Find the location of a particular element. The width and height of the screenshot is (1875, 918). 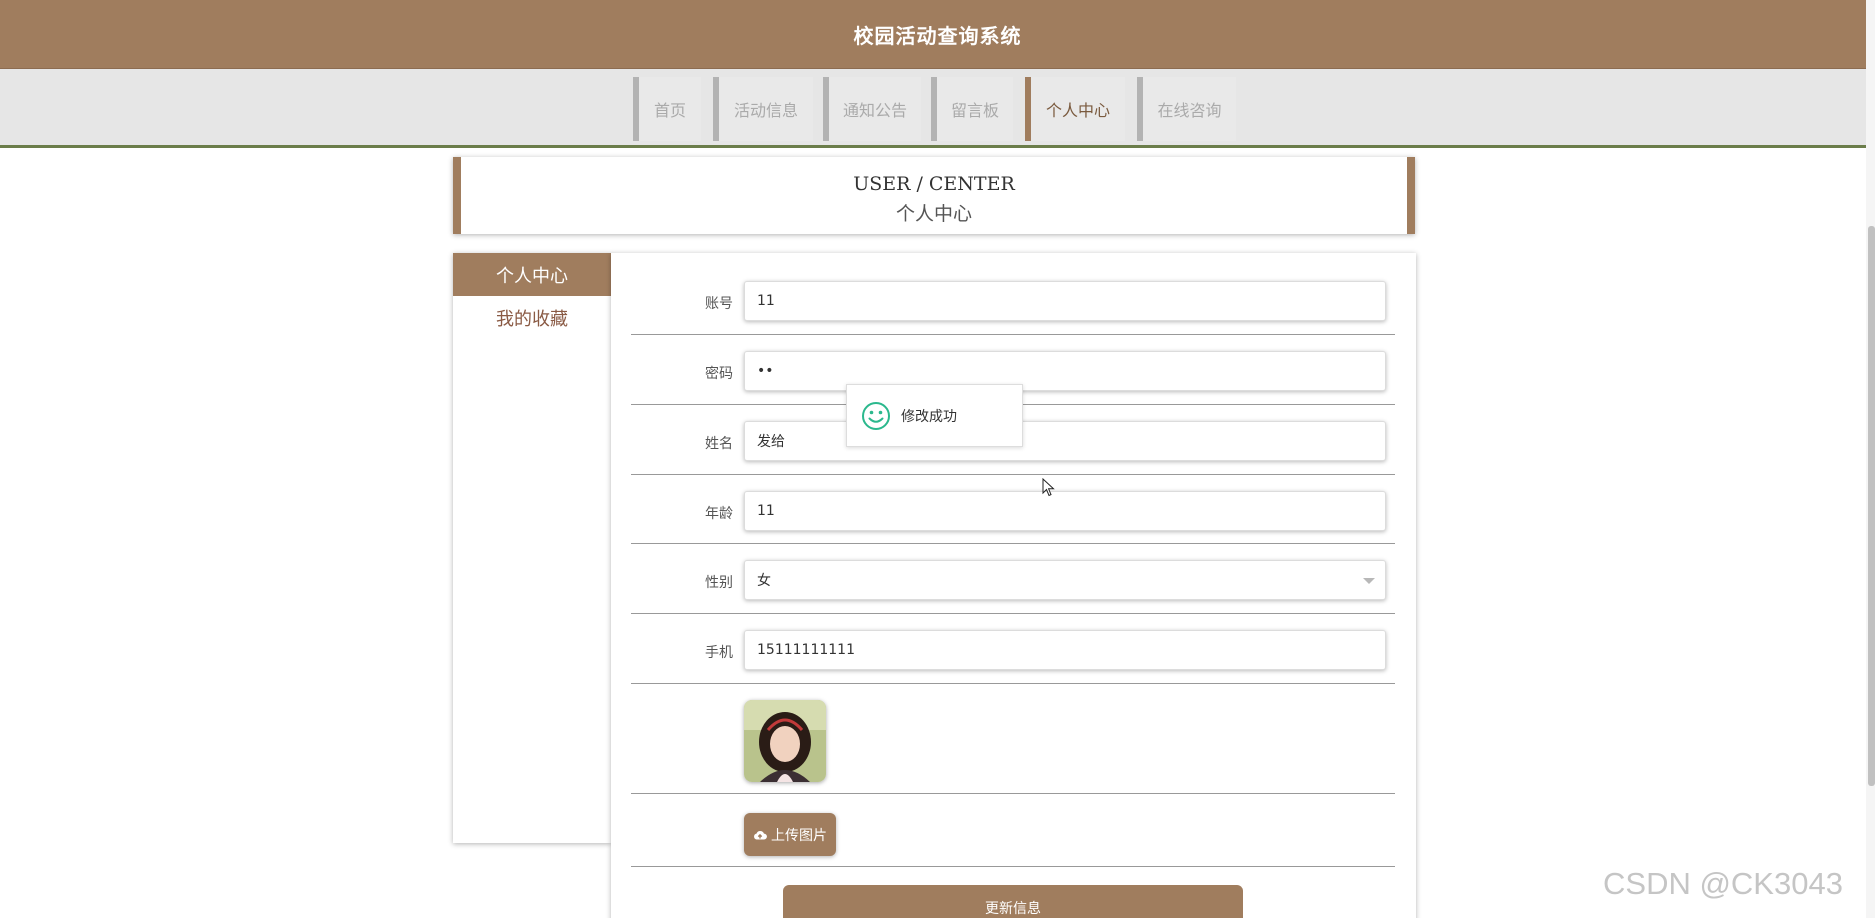

age-label: 年龄 is located at coordinates (719, 514).